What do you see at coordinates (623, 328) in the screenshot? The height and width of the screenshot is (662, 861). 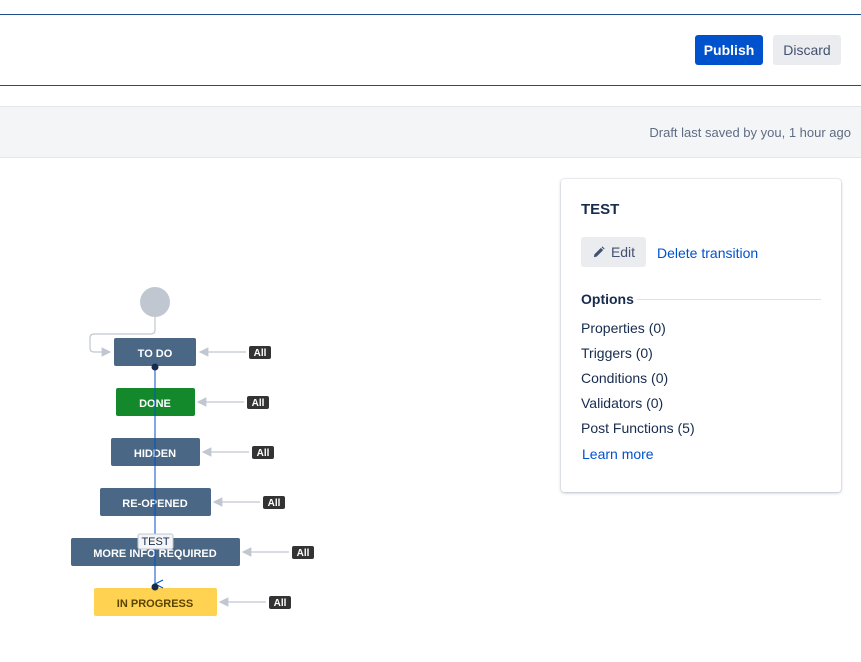 I see `option-properties: Properties (0)` at bounding box center [623, 328].